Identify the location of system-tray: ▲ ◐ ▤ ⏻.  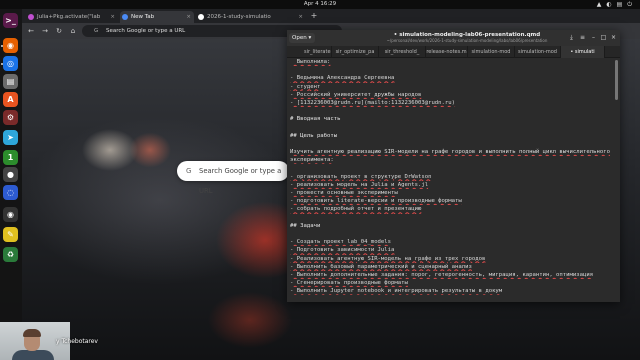
(614, 4).